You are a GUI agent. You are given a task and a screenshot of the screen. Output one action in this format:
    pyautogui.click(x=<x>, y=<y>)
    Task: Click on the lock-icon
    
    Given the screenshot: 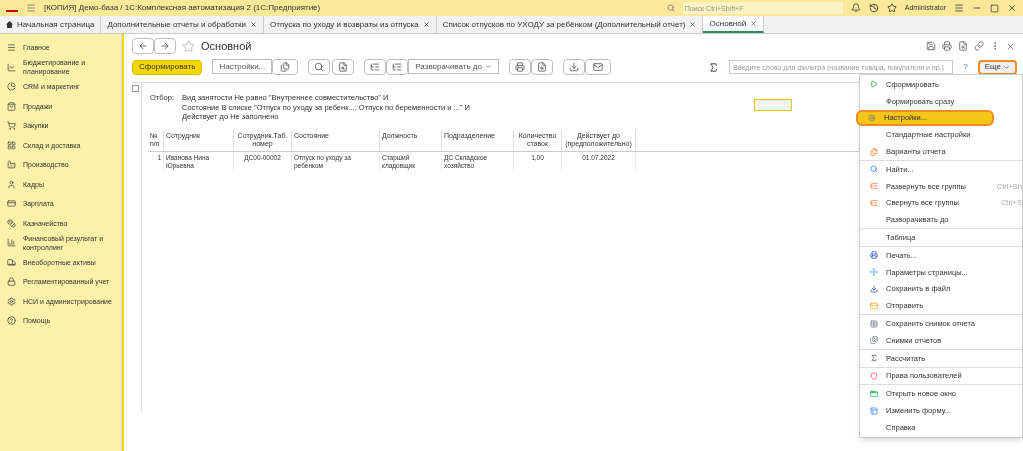 What is the action you would take?
    pyautogui.click(x=11, y=282)
    